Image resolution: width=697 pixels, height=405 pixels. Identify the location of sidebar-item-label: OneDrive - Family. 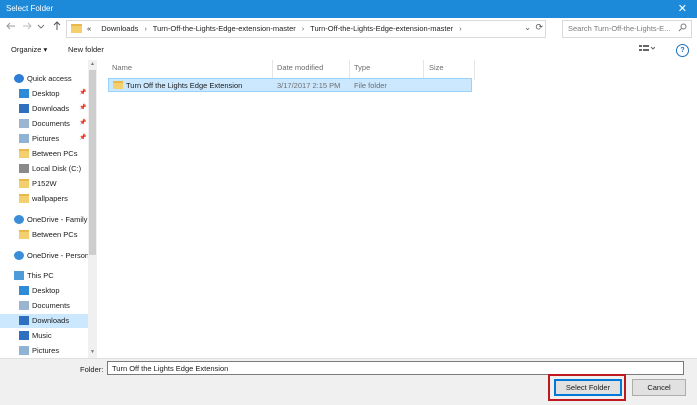
(57, 219).